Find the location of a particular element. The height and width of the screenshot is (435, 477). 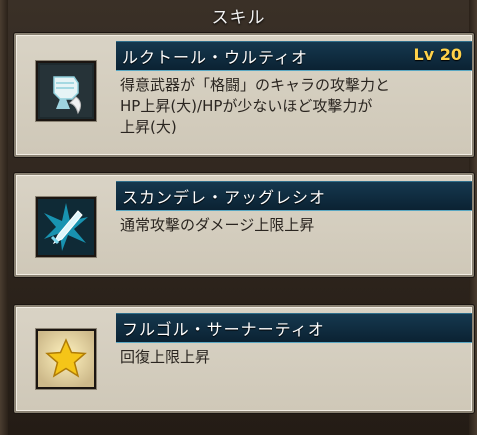

panel-header: スキル is located at coordinates (238, 15).